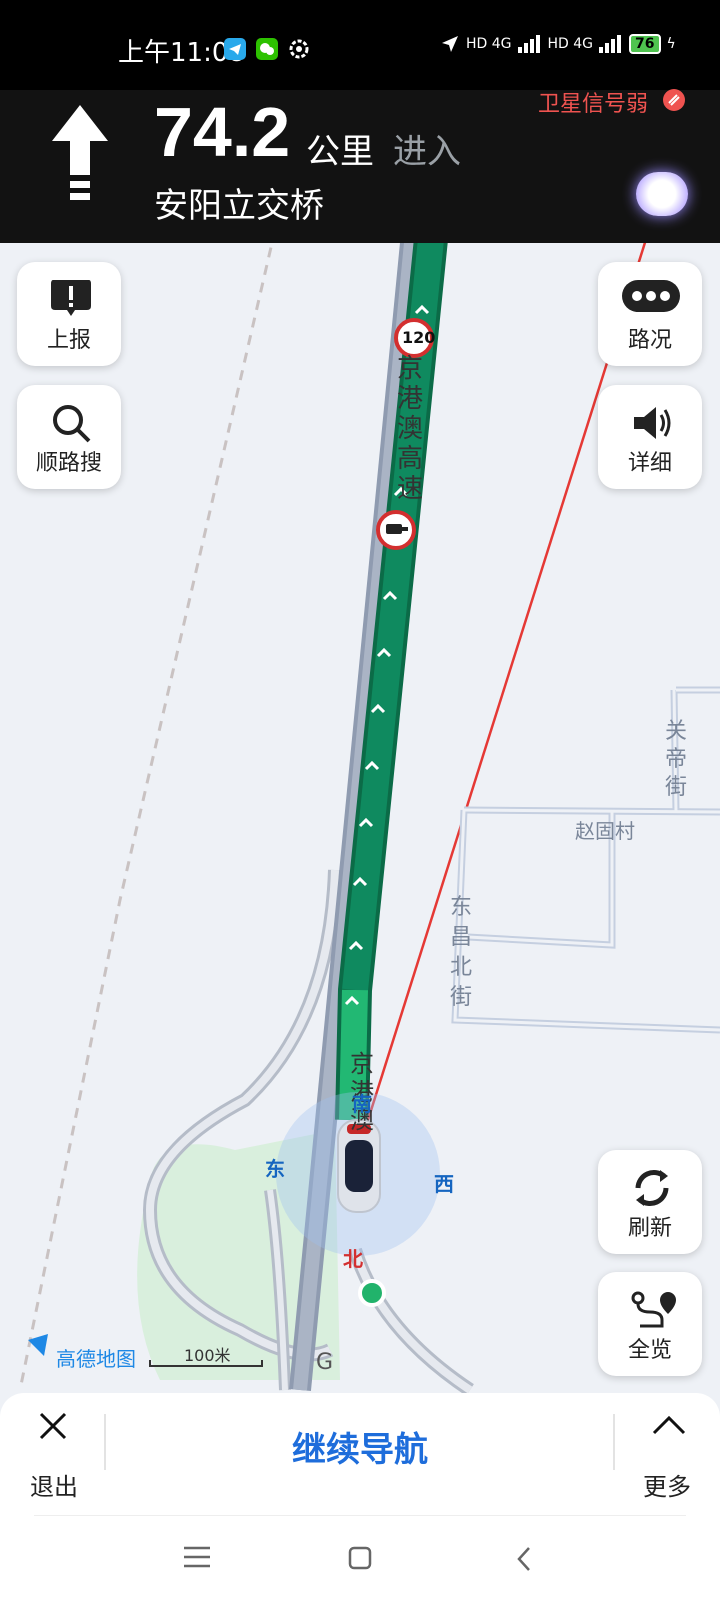  I want to click on brand-label: 高德地图, so click(96, 1359).